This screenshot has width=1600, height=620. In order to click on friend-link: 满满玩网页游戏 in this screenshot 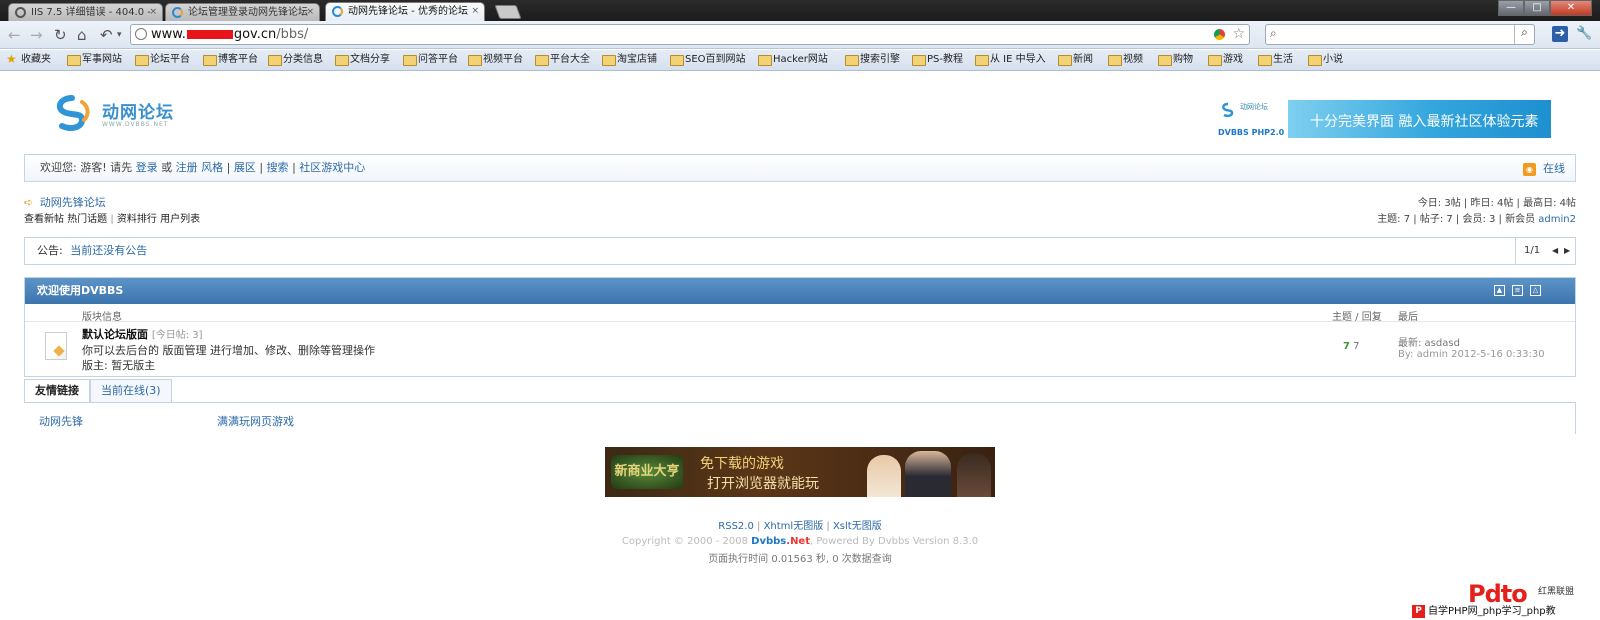, I will do `click(255, 421)`.